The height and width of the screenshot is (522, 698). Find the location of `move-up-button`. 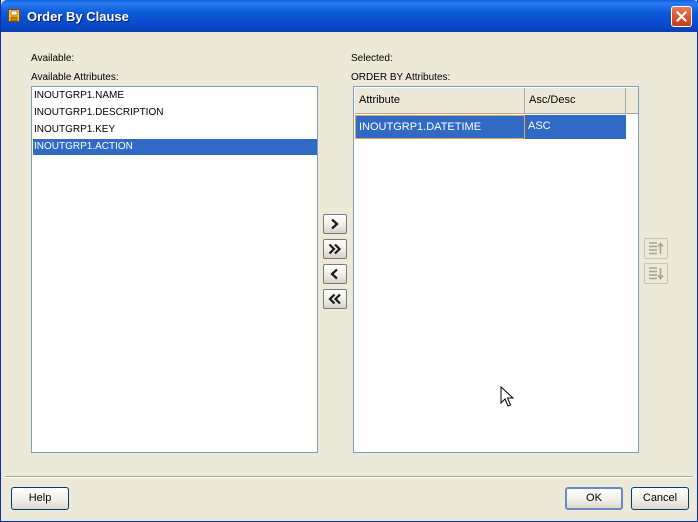

move-up-button is located at coordinates (656, 248).